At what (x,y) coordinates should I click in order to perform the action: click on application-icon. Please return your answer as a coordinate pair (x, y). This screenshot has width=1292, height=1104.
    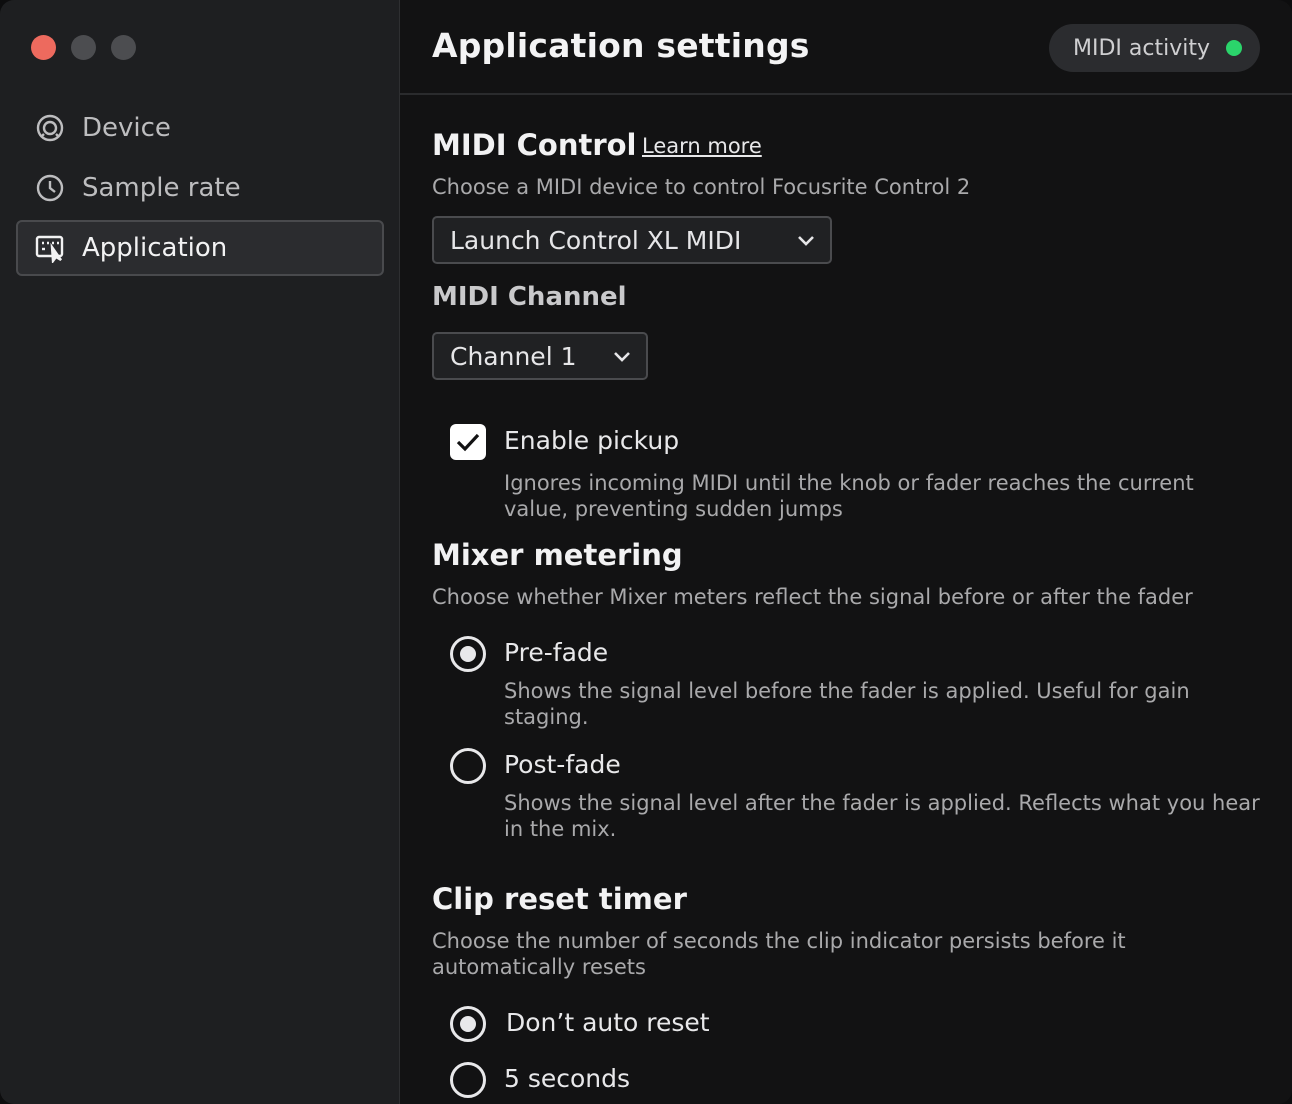
    Looking at the image, I should click on (50, 248).